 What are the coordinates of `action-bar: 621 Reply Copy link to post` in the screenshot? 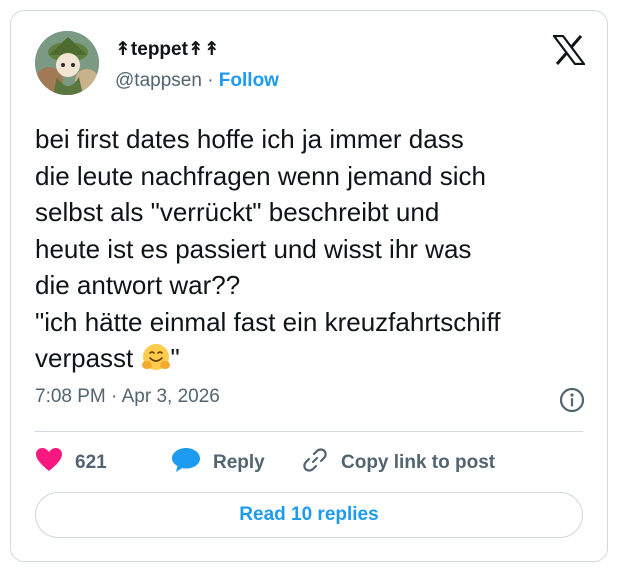 It's located at (315, 463).